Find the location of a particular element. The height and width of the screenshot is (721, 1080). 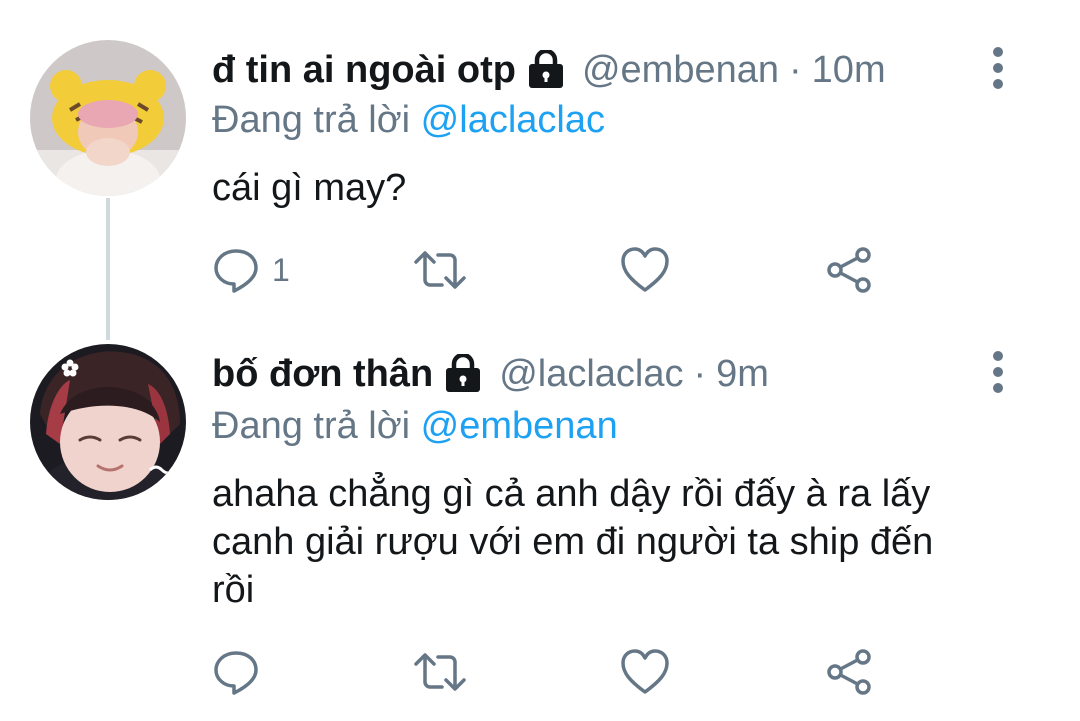

timestamp: 9m is located at coordinates (742, 374).